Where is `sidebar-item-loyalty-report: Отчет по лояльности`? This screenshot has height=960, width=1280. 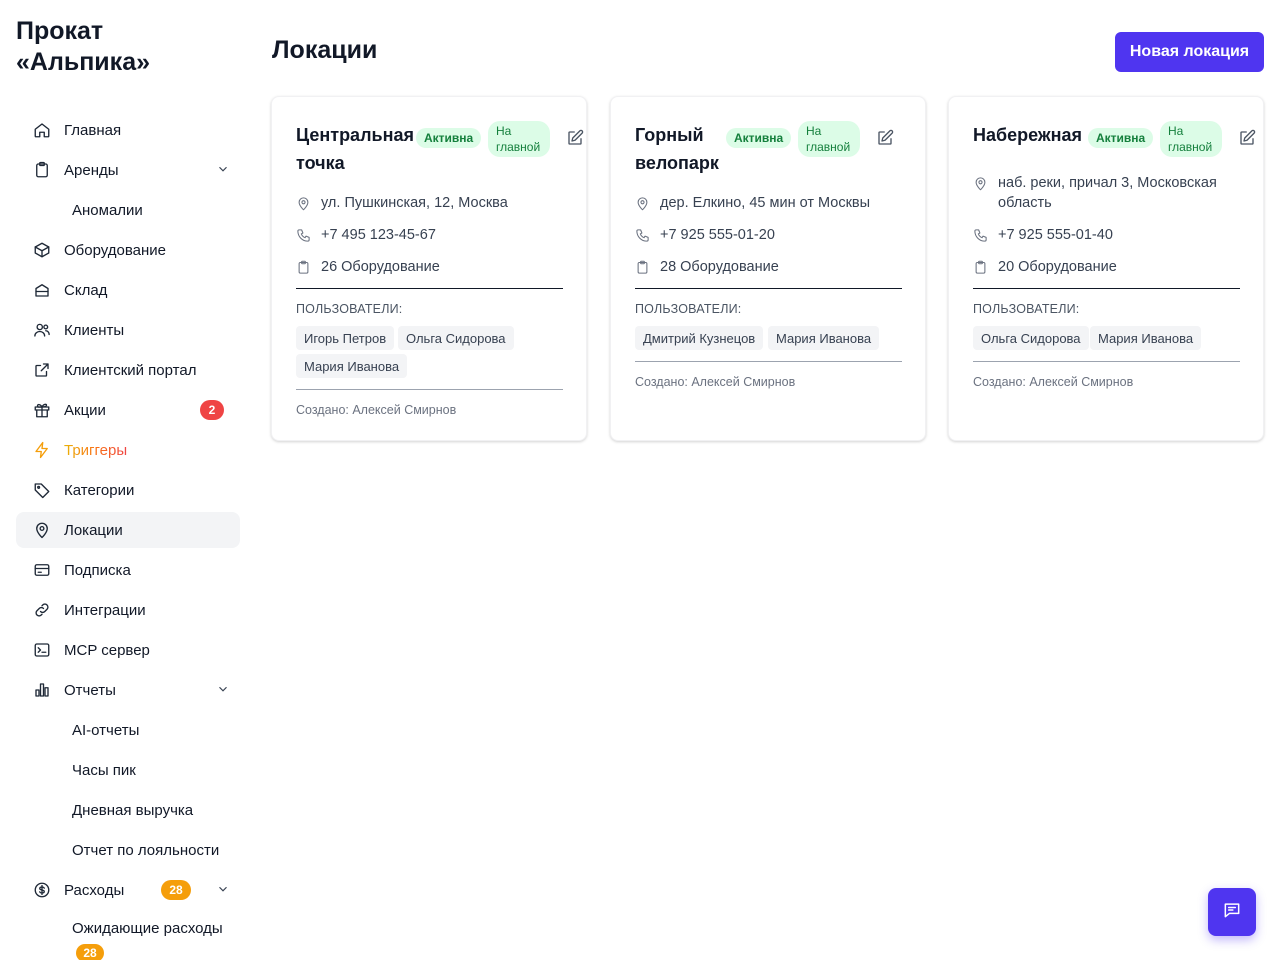 sidebar-item-loyalty-report: Отчет по лояльности is located at coordinates (128, 850).